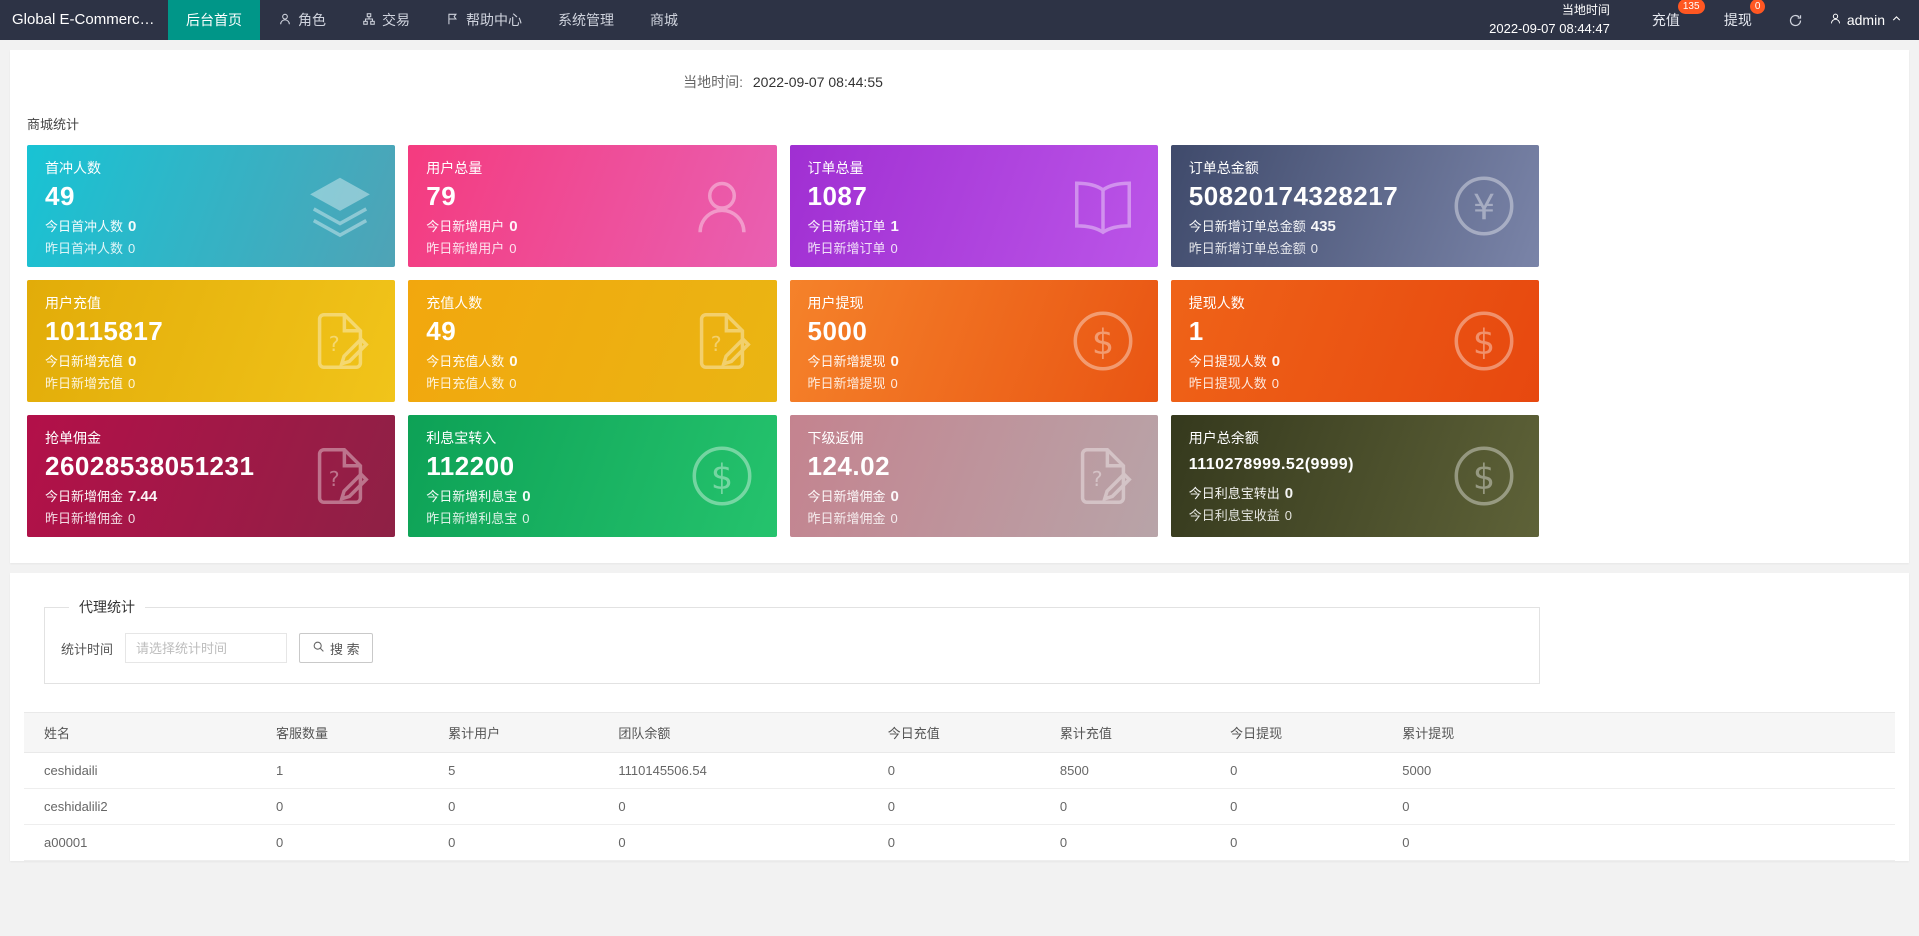 The height and width of the screenshot is (936, 1919). Describe the element at coordinates (592, 476) in the screenshot. I see `stat-card-interest-transfer-in: 利息宝转入 112200 今日新增利息宝 0 昨日新增利息宝 0 $` at that location.